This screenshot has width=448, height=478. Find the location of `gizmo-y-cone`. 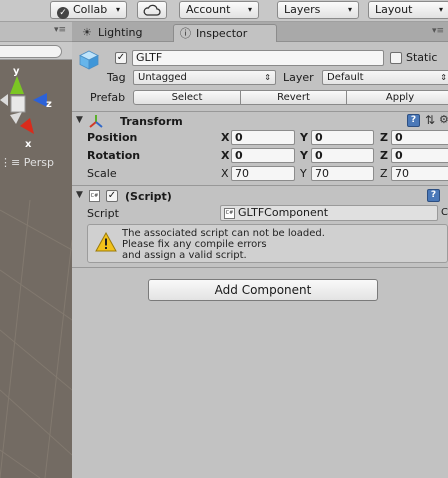

gizmo-y-cone is located at coordinates (17, 85).